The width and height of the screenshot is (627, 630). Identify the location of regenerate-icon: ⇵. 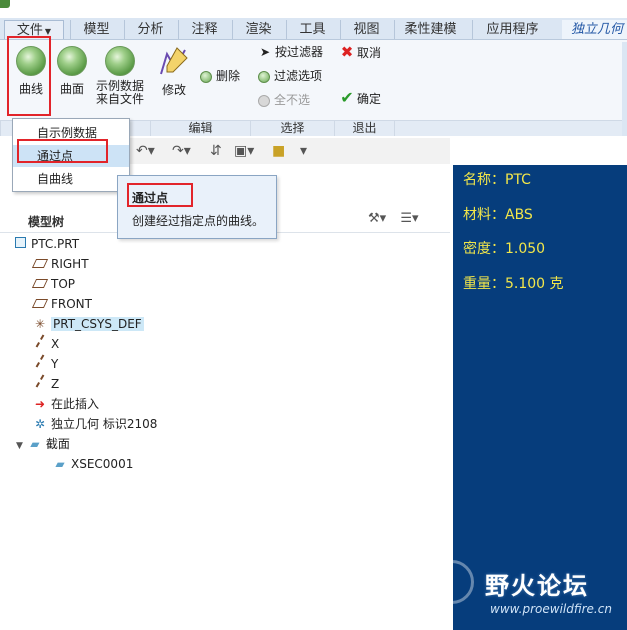
(216, 151).